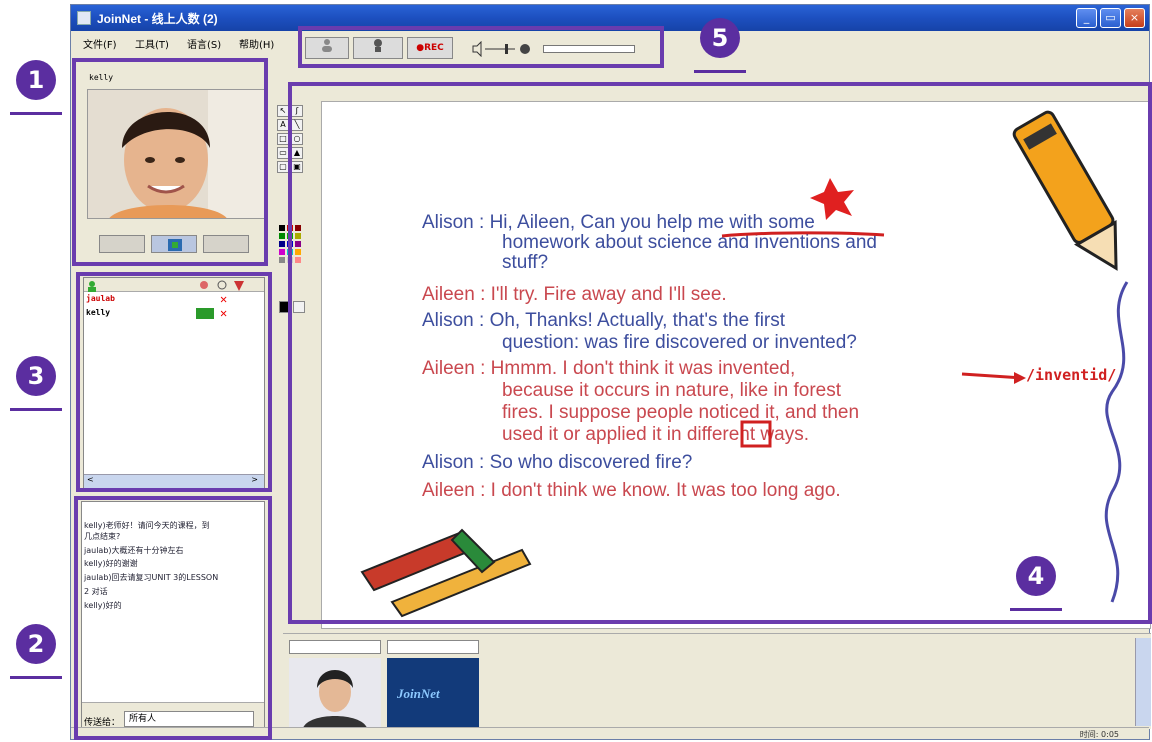  I want to click on thumbnail-image: JoinNet, so click(433, 693).